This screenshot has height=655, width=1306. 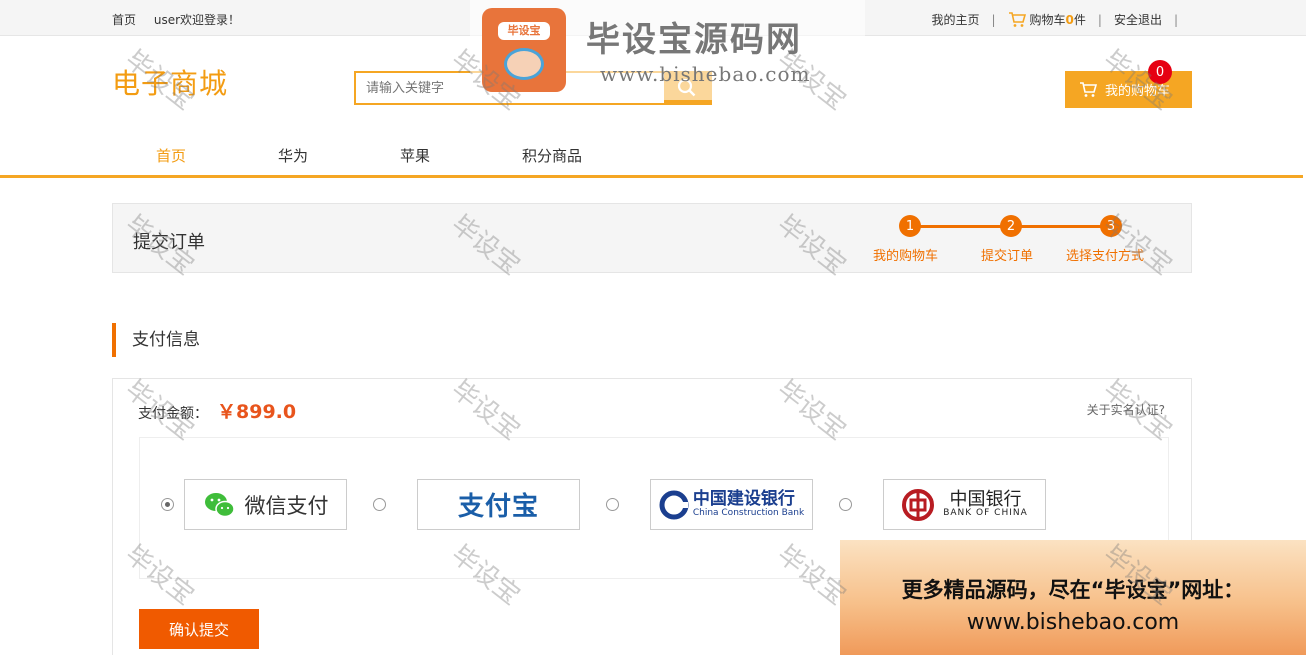 What do you see at coordinates (167, 504) in the screenshot?
I see `radio-wechat` at bounding box center [167, 504].